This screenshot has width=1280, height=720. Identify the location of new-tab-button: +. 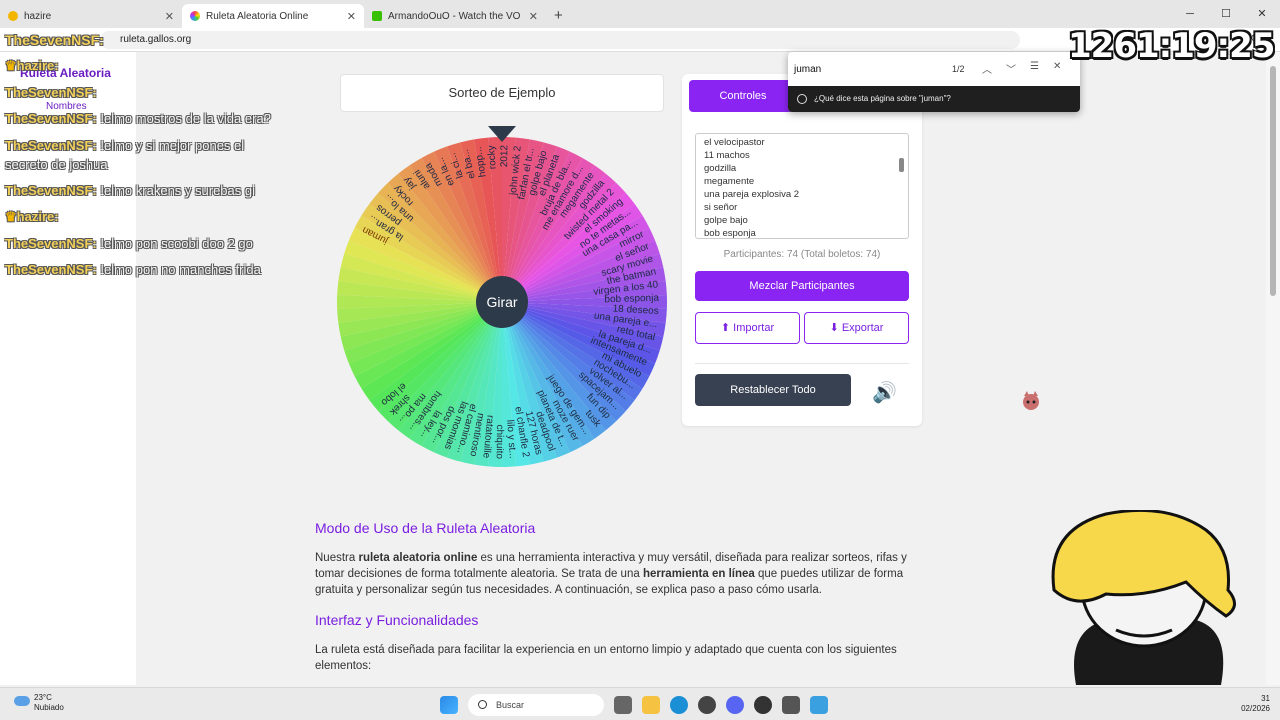
(558, 15).